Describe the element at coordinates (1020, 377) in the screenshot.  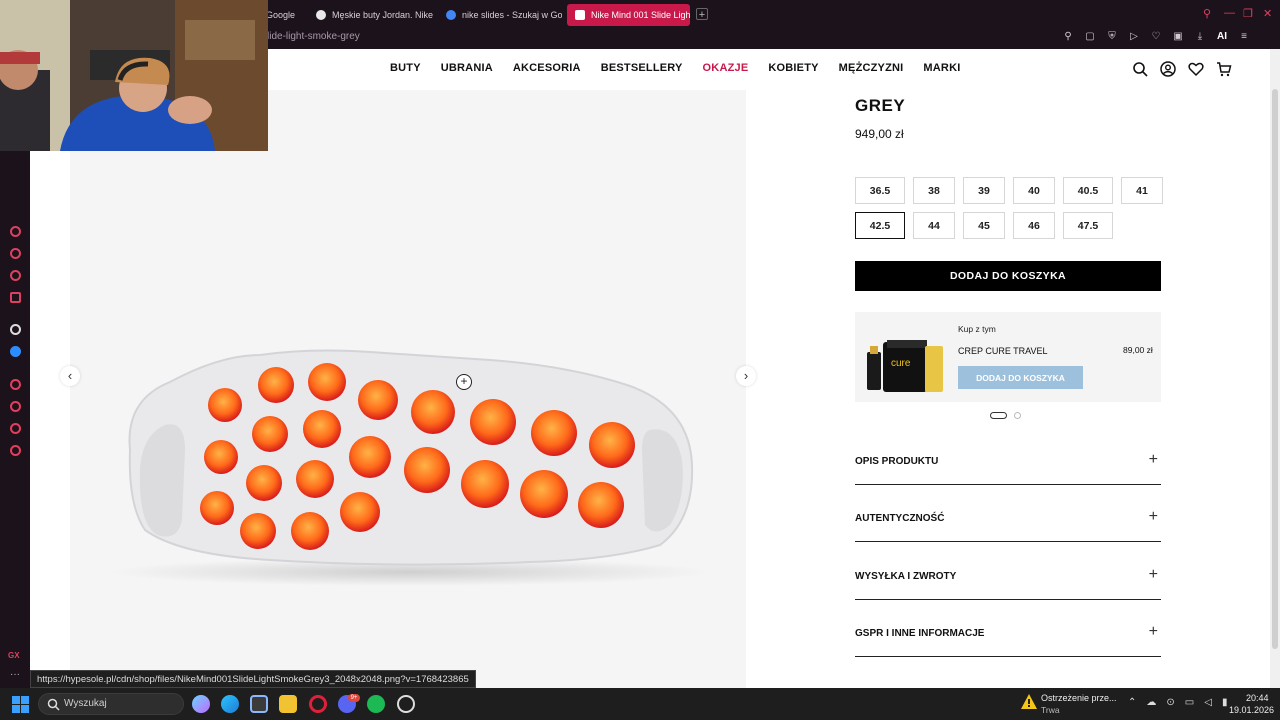
I see `upsell-add-to-cart-button: DODAJ DO KOSZYKA` at that location.